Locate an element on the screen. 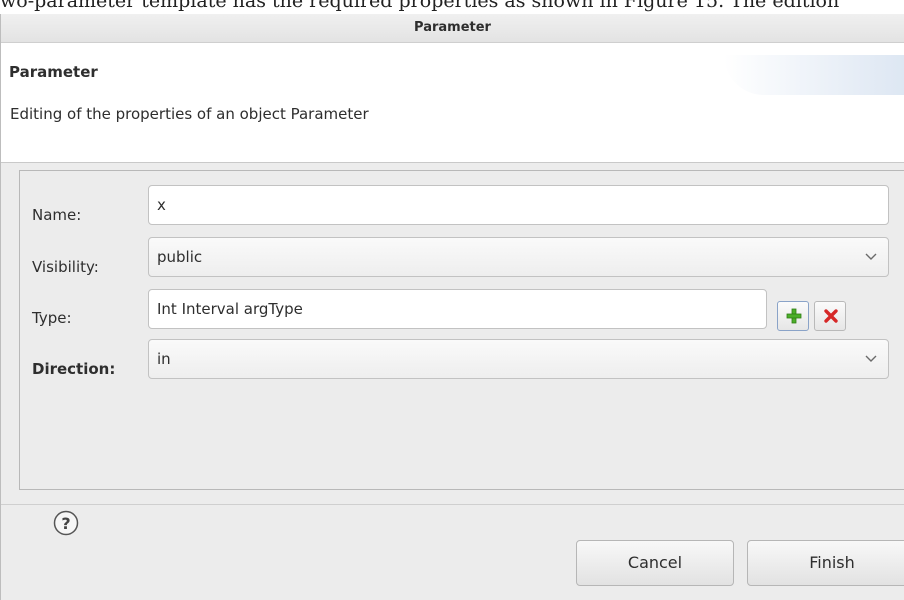 The width and height of the screenshot is (904, 600). window-title: Parameter is located at coordinates (452, 27).